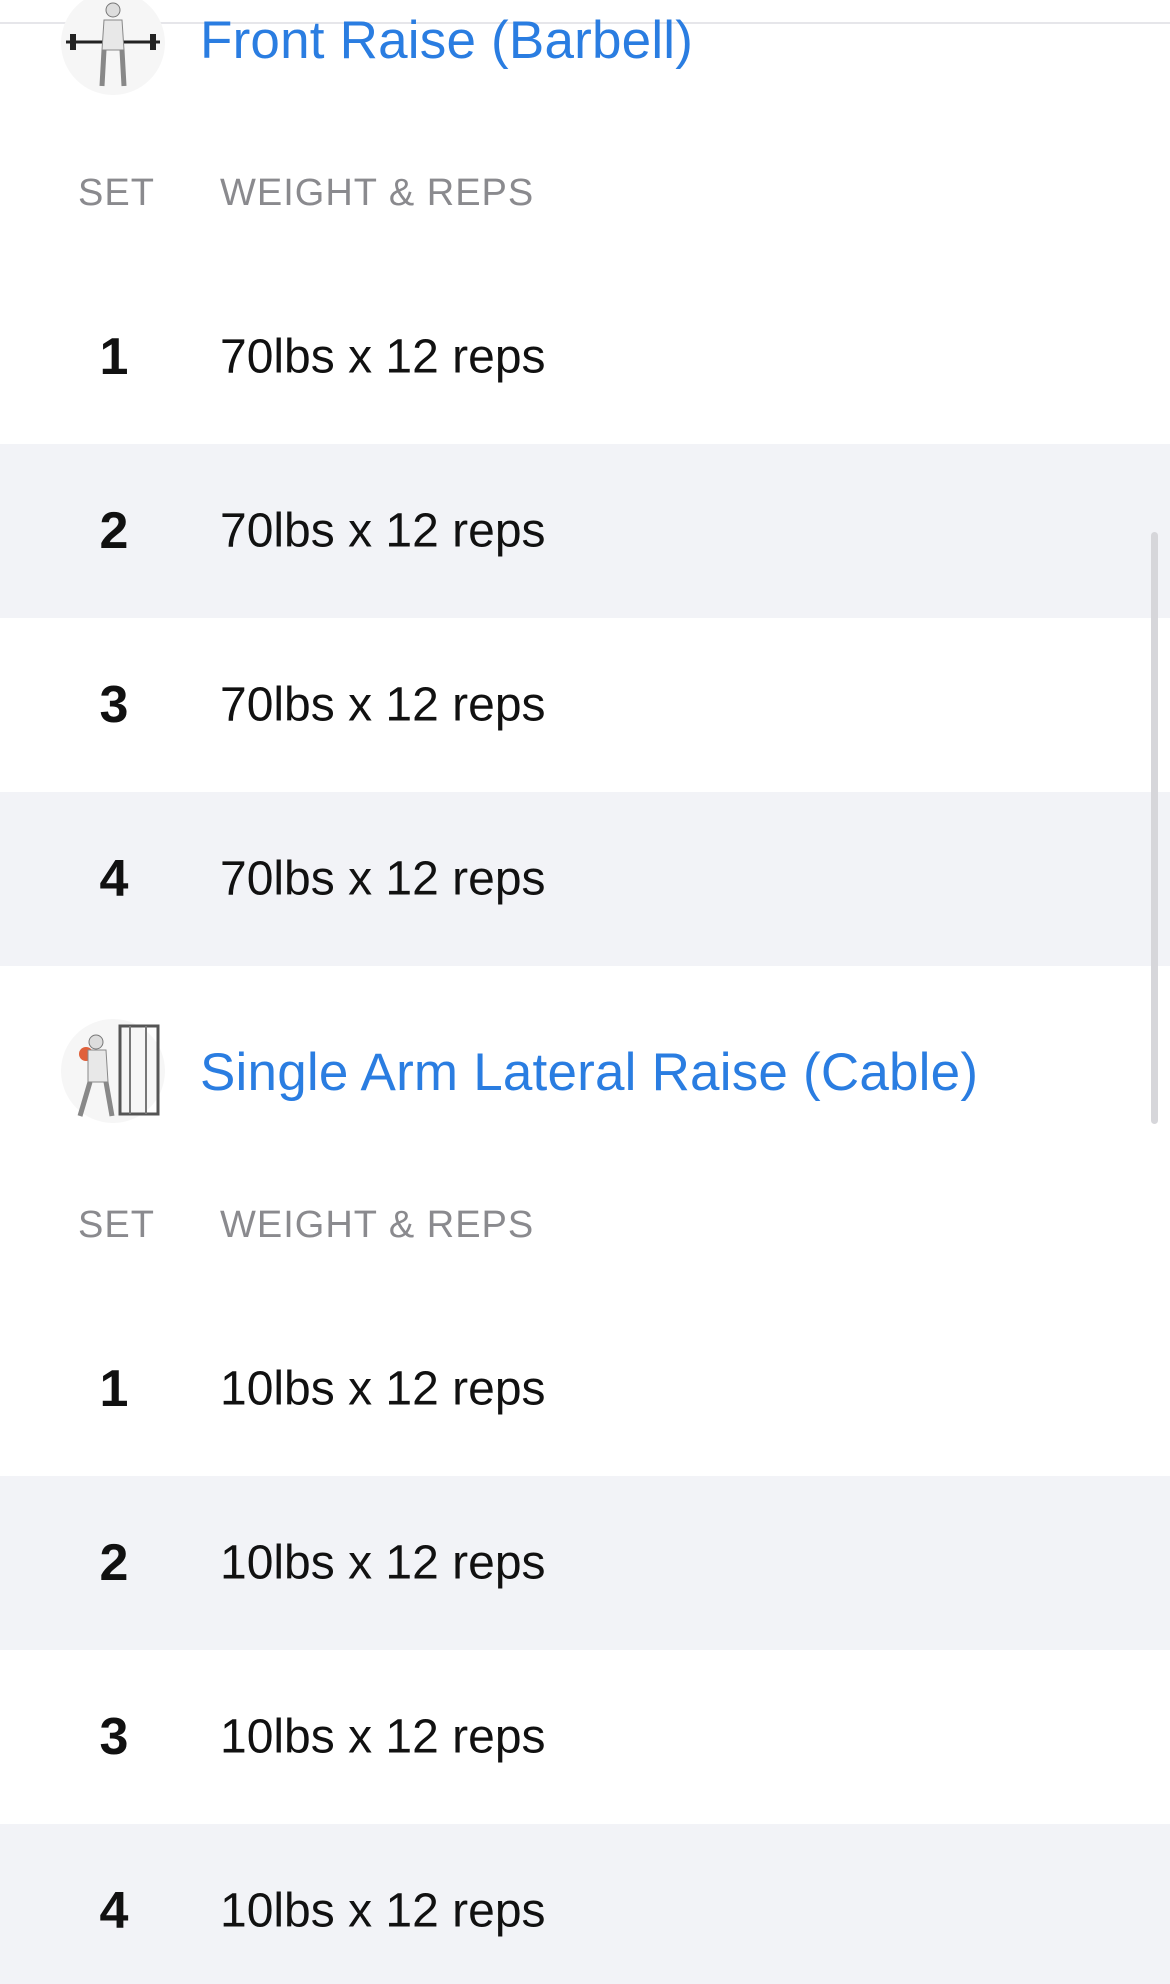 The width and height of the screenshot is (1170, 1984). I want to click on set-row: 2 70lbs x 12 reps, so click(585, 531).